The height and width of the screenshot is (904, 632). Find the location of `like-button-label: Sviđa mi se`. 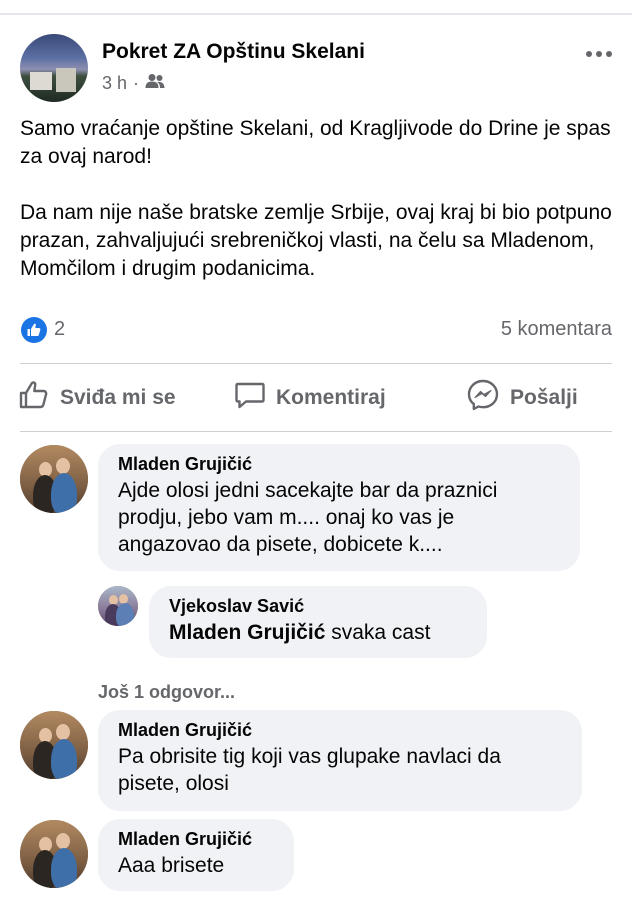

like-button-label: Sviđa mi se is located at coordinates (118, 397).